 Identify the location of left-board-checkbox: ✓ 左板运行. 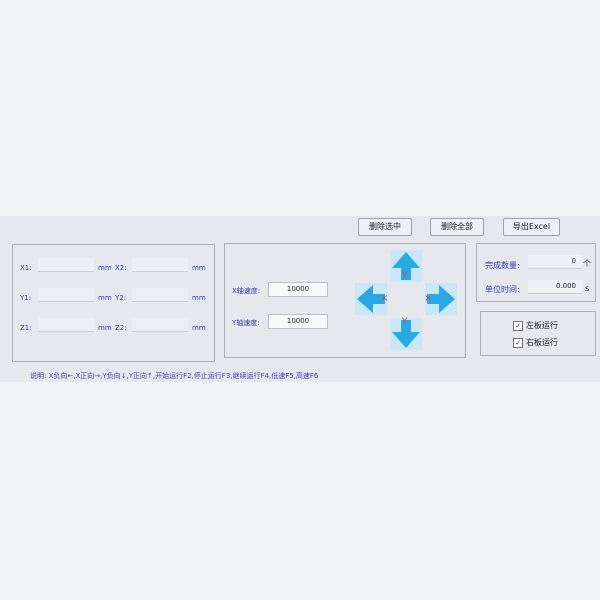
(535, 325).